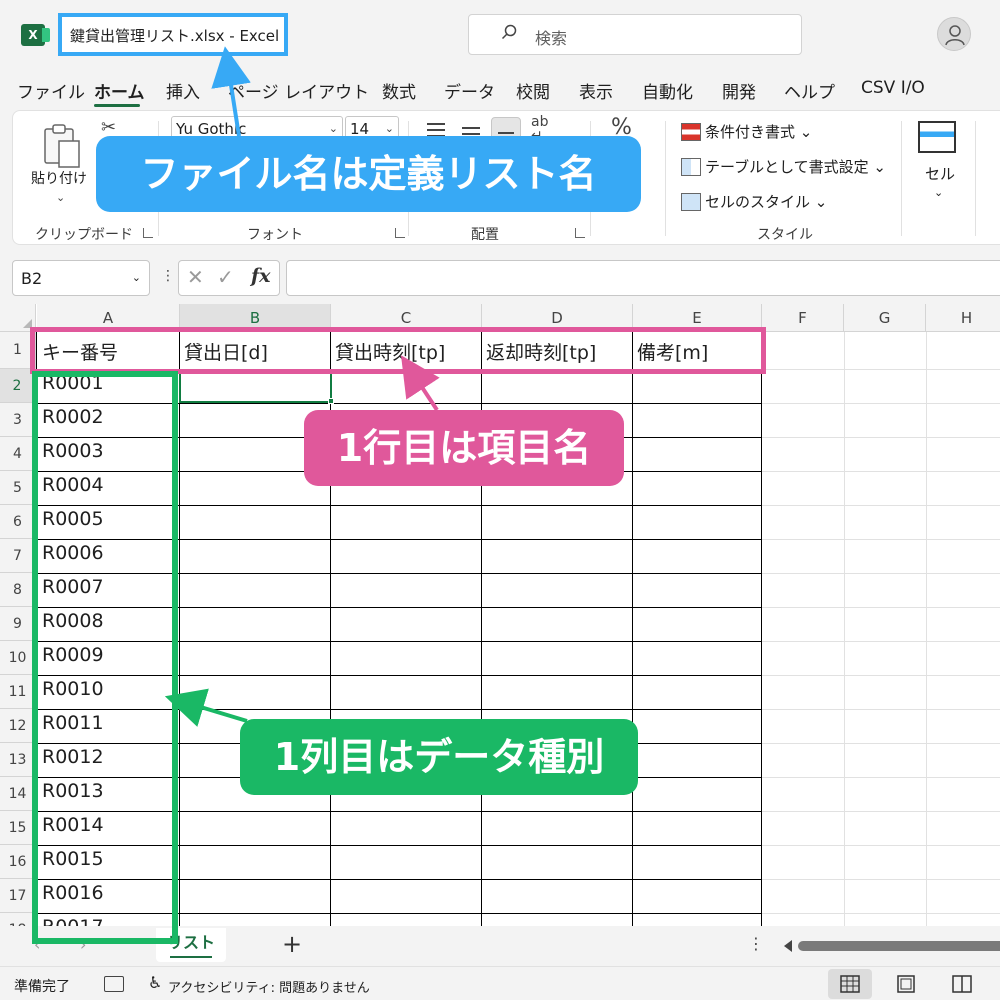  I want to click on font-launcher-icon, so click(400, 233).